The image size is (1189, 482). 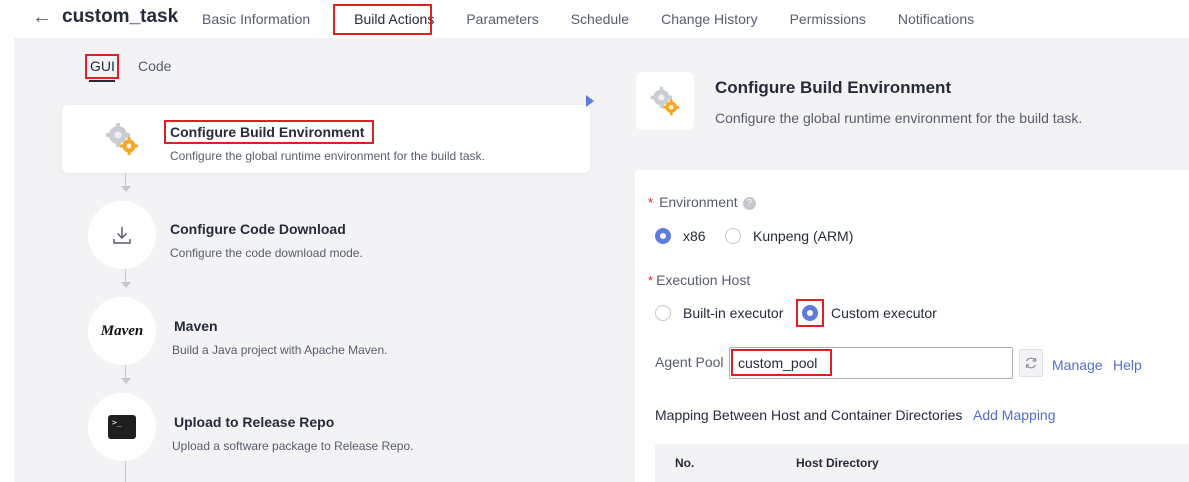 What do you see at coordinates (258, 19) in the screenshot?
I see `tab-basic-information: Basic Information` at bounding box center [258, 19].